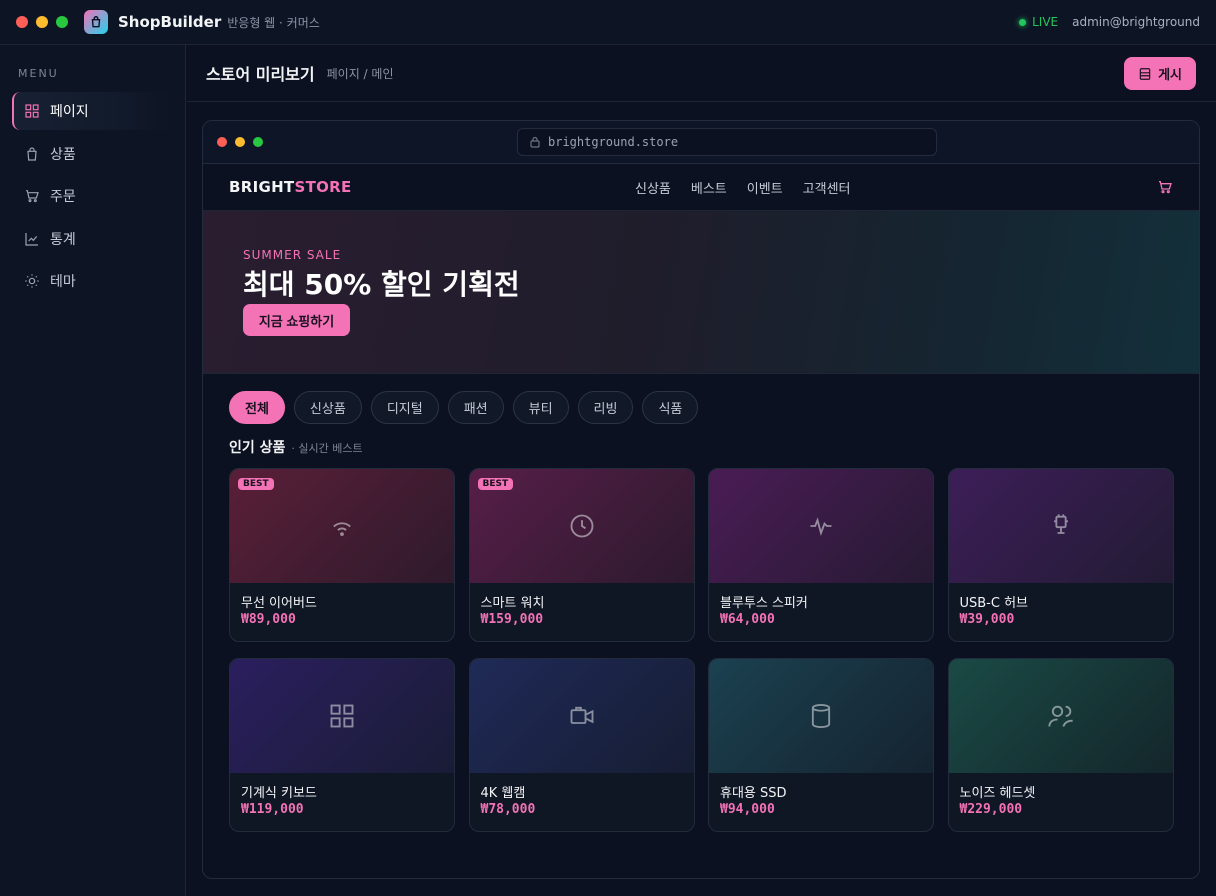  I want to click on sidebar-item-label: 페이지, so click(69, 112).